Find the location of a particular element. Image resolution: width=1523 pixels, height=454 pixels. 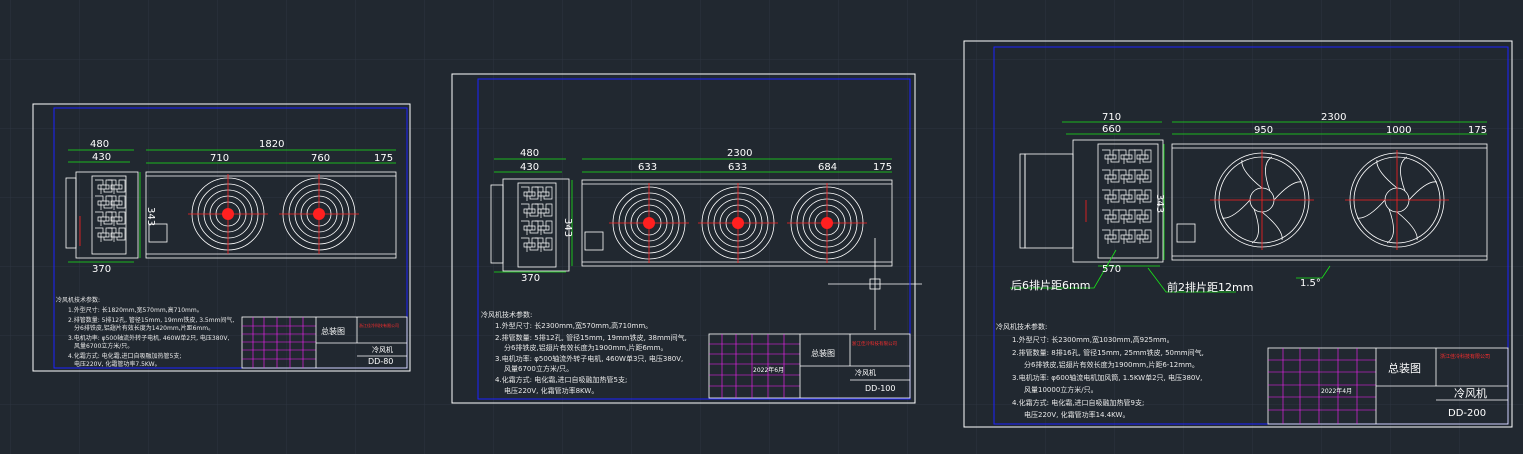

dim-top-b: 660 is located at coordinates (1111, 129).